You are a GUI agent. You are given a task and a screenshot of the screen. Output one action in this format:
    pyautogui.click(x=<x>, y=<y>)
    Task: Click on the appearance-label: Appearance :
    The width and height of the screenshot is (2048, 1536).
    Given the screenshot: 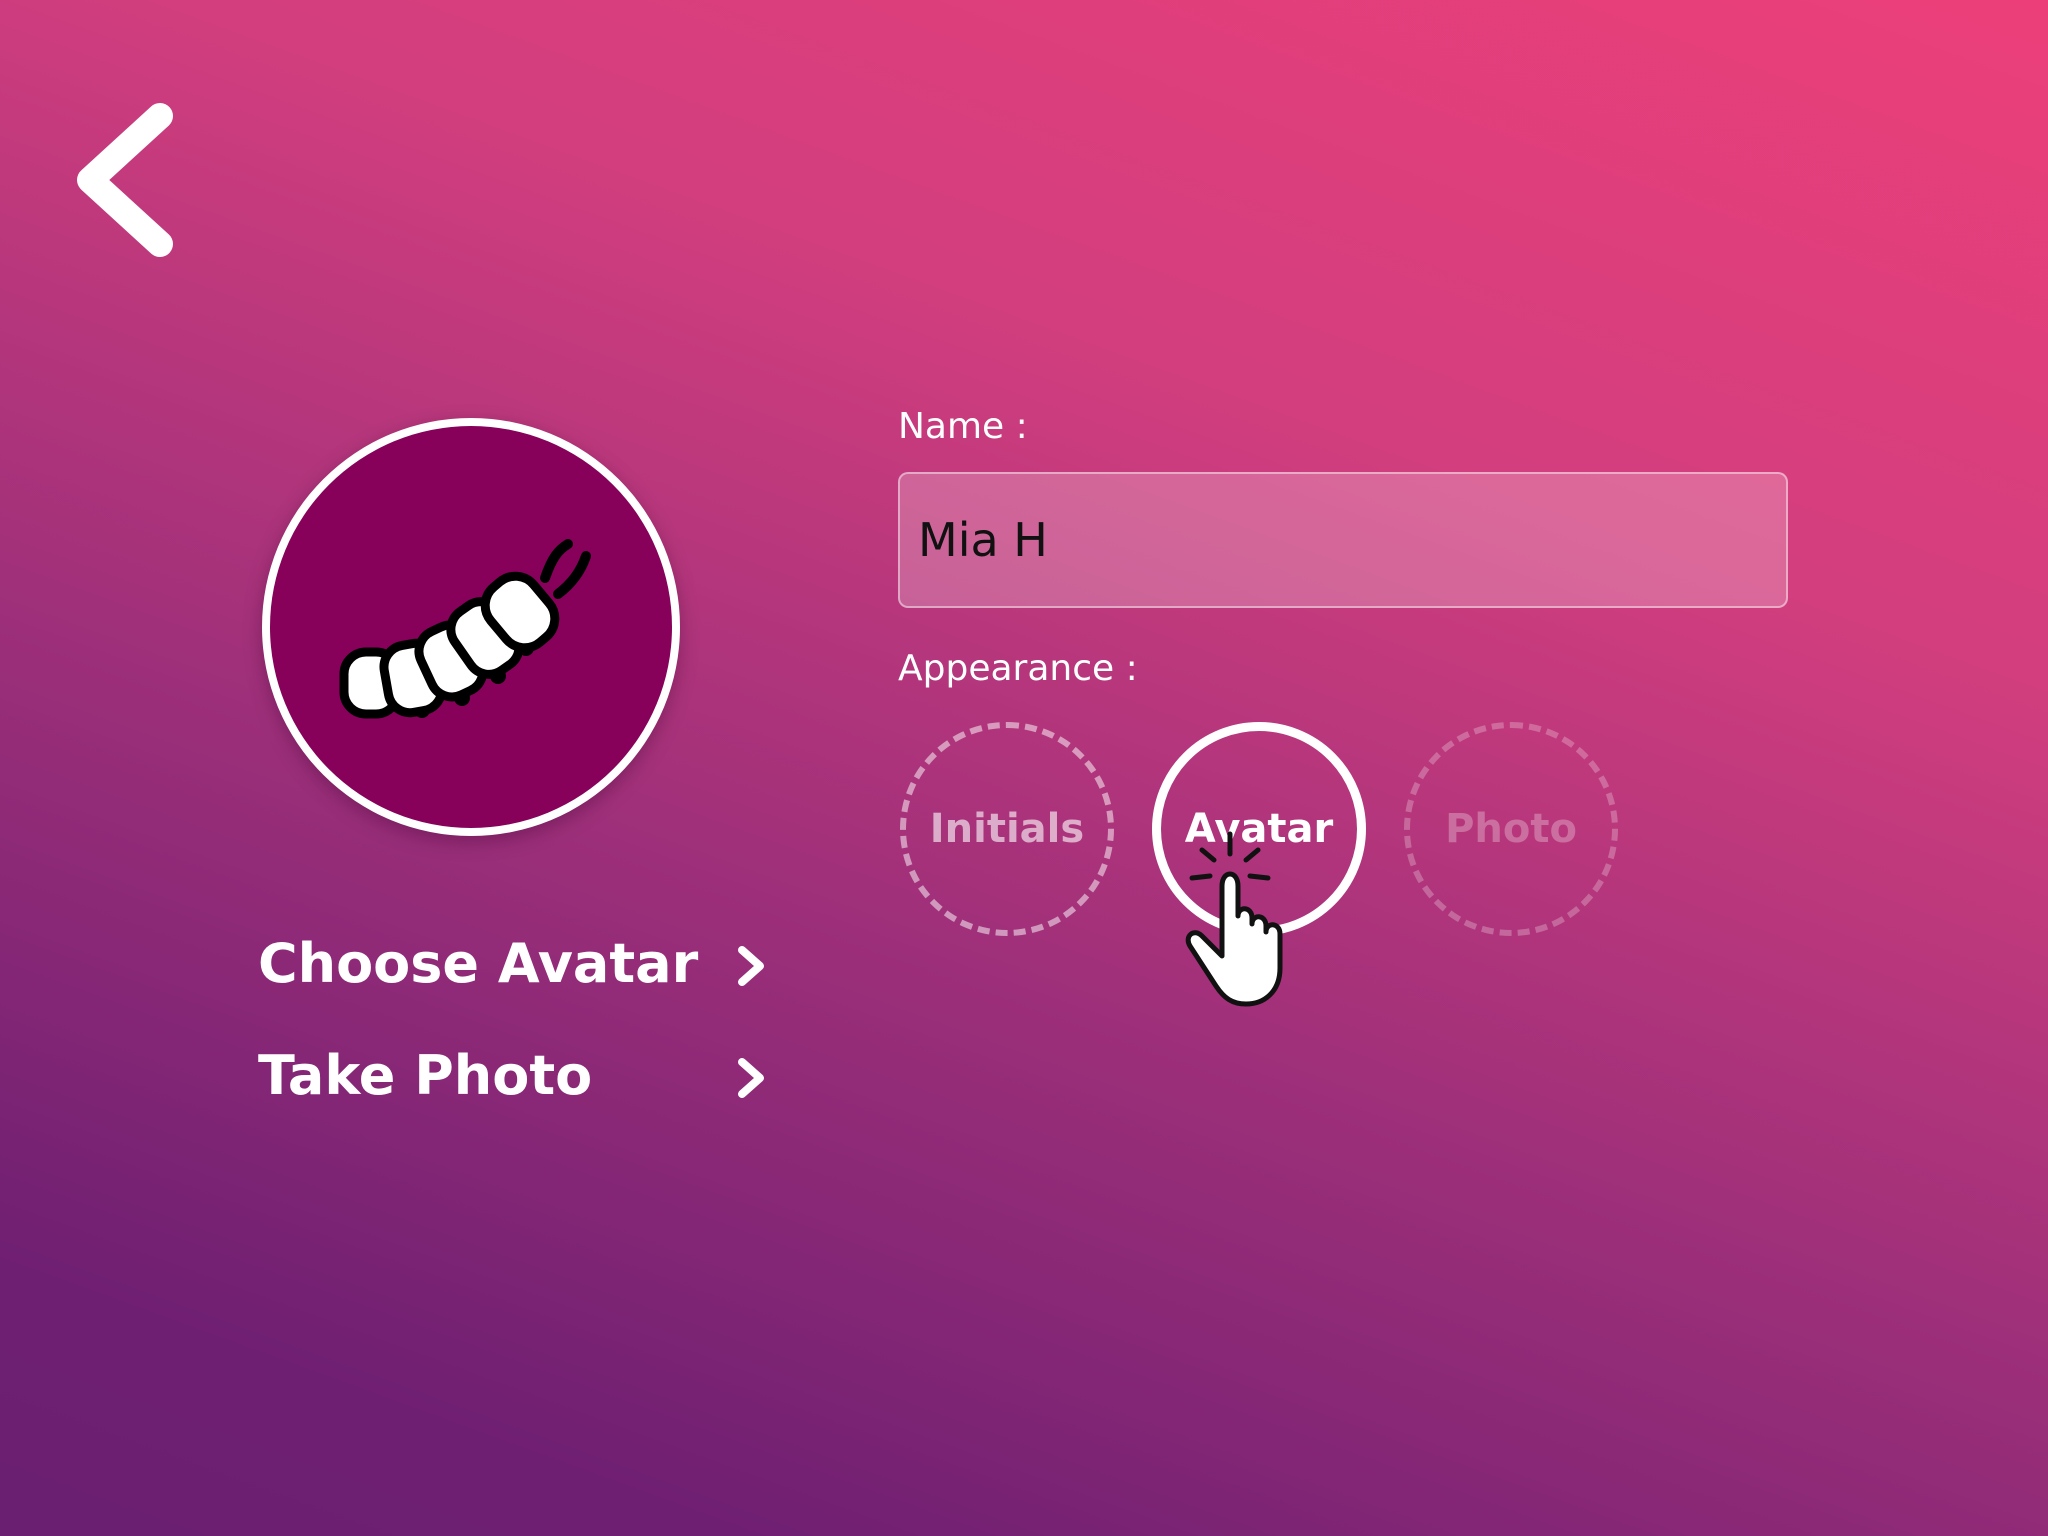 What is the action you would take?
    pyautogui.click(x=1018, y=668)
    